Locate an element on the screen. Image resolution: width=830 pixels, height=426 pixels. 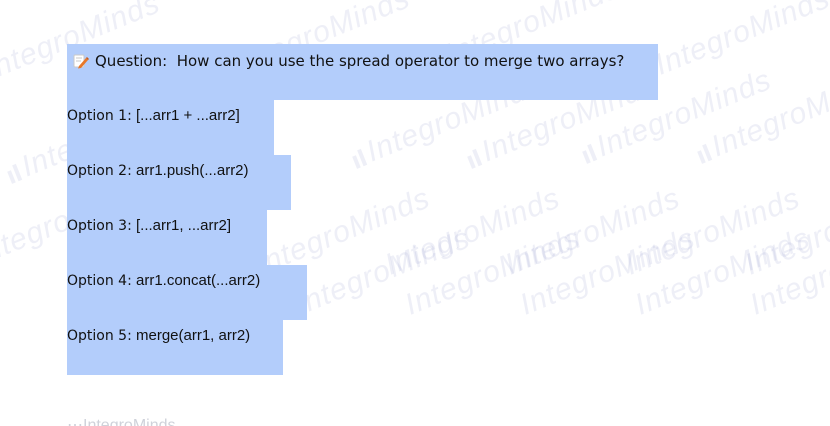
option-2: Option 2: arr1.push(...arr2) is located at coordinates (179, 182).